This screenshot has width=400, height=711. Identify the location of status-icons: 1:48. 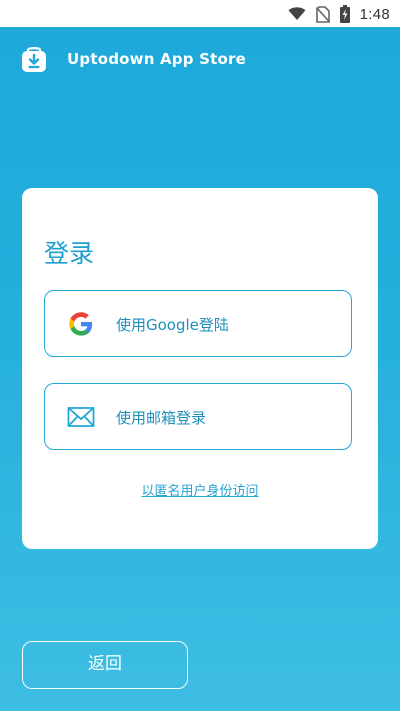
(339, 14).